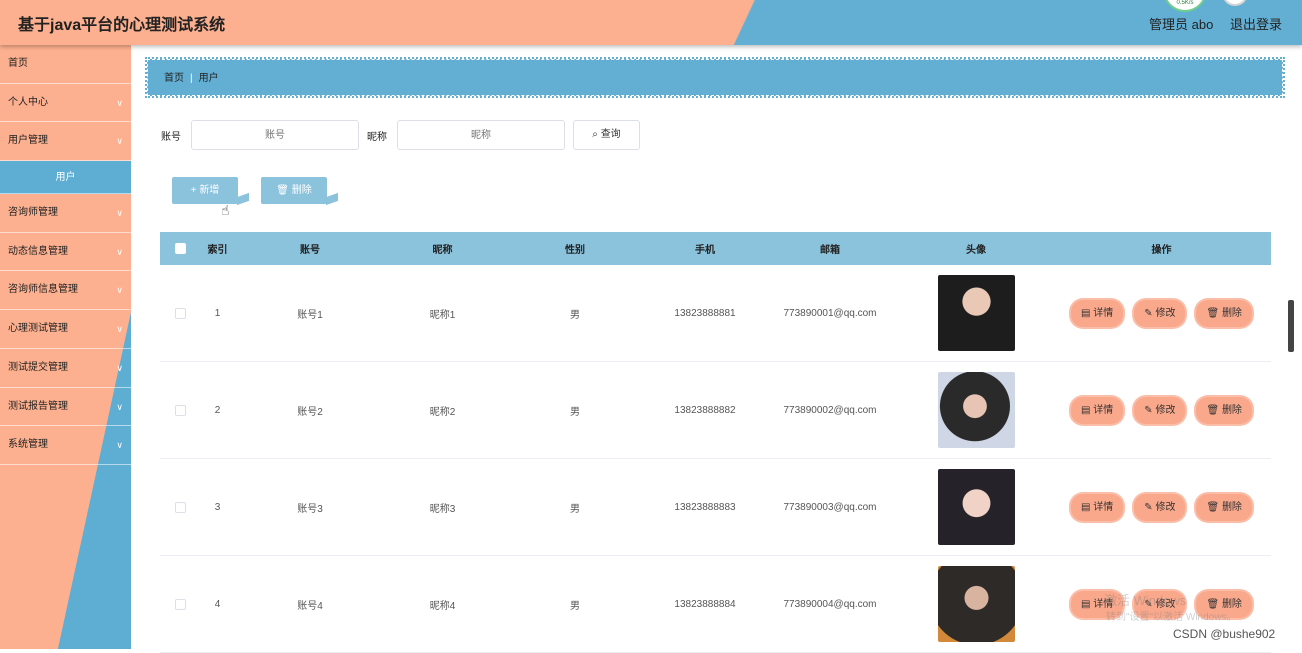 This screenshot has width=1302, height=653. What do you see at coordinates (18, 63) in the screenshot?
I see `sidebar-item-label: 首页` at bounding box center [18, 63].